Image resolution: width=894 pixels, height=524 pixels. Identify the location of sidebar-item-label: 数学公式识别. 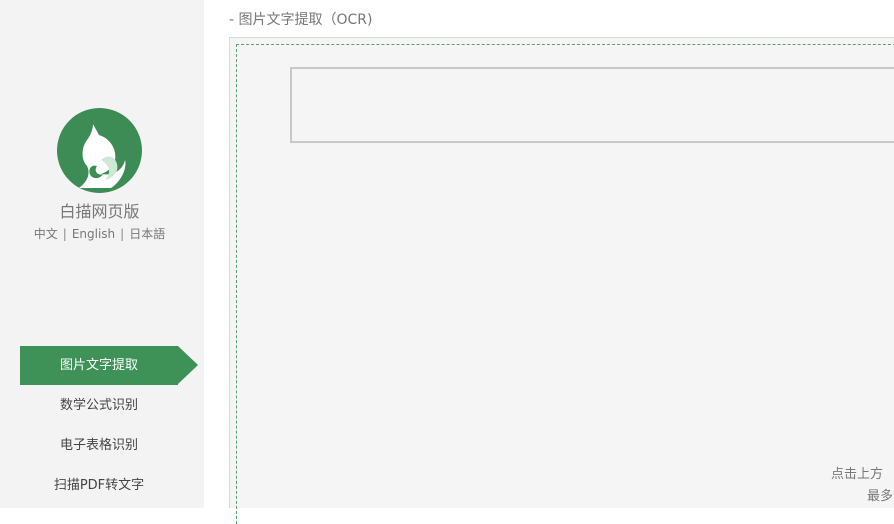
(98, 405).